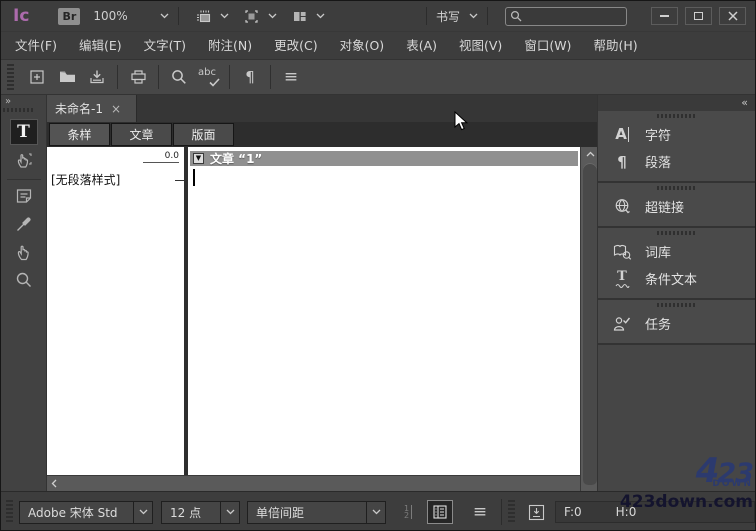 The height and width of the screenshot is (531, 756). Describe the element at coordinates (230, 46) in the screenshot. I see `menu-notes: 附注(N)` at that location.